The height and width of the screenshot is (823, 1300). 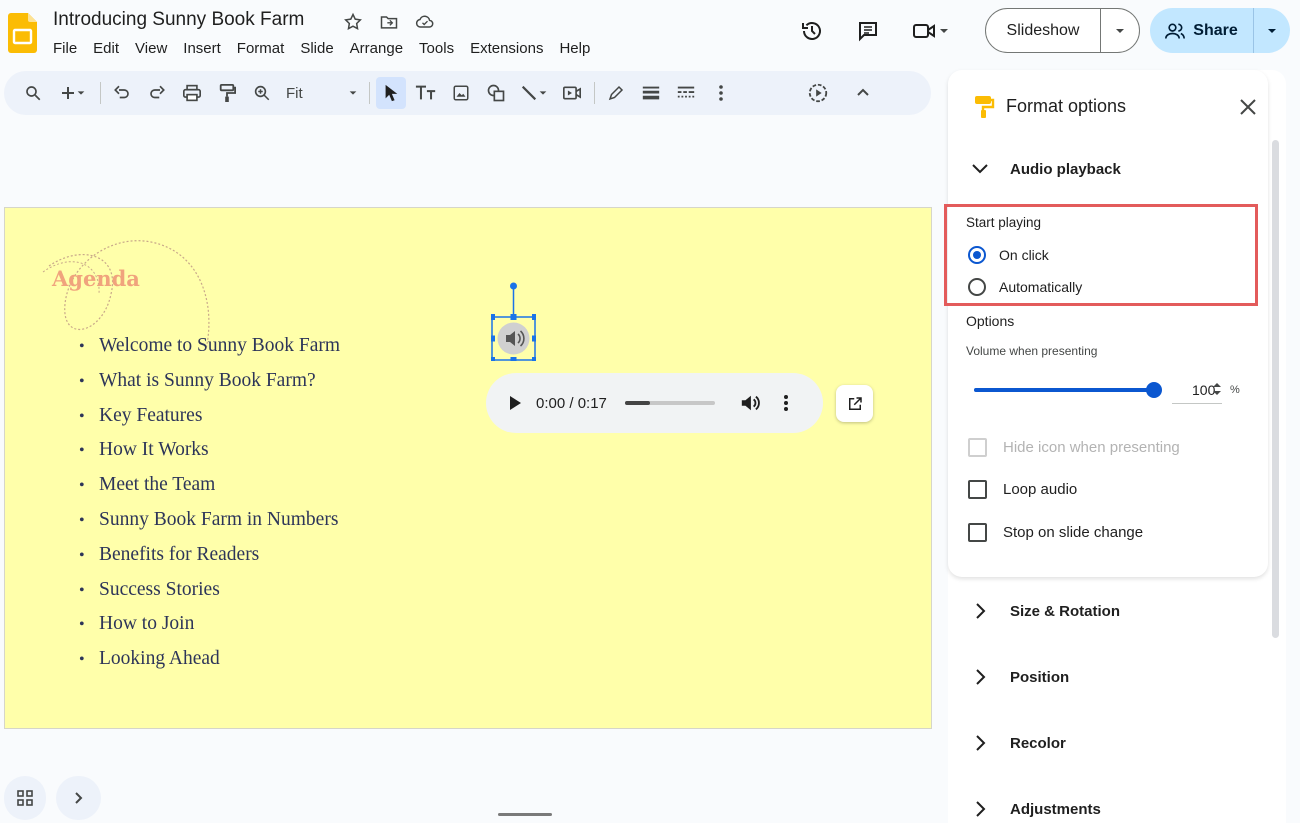 What do you see at coordinates (931, 31) in the screenshot?
I see `meet-video-icon` at bounding box center [931, 31].